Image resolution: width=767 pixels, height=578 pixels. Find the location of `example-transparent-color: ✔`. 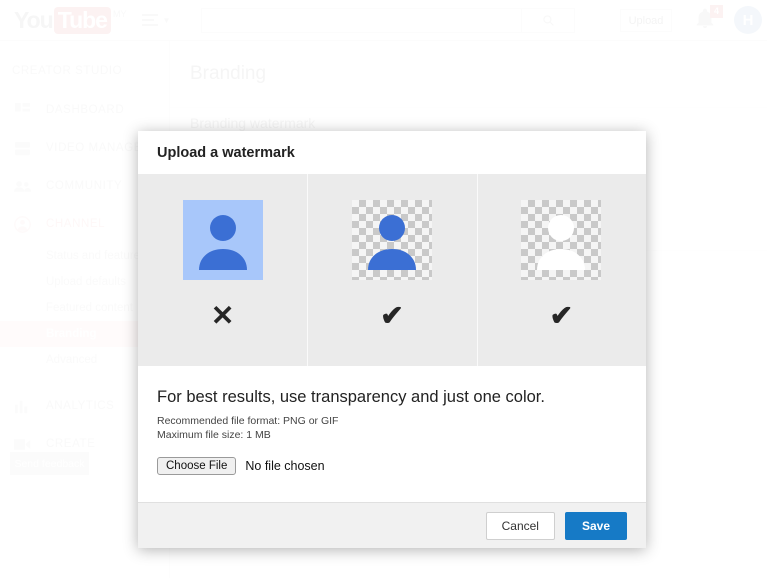

example-transparent-color: ✔ is located at coordinates (391, 270).